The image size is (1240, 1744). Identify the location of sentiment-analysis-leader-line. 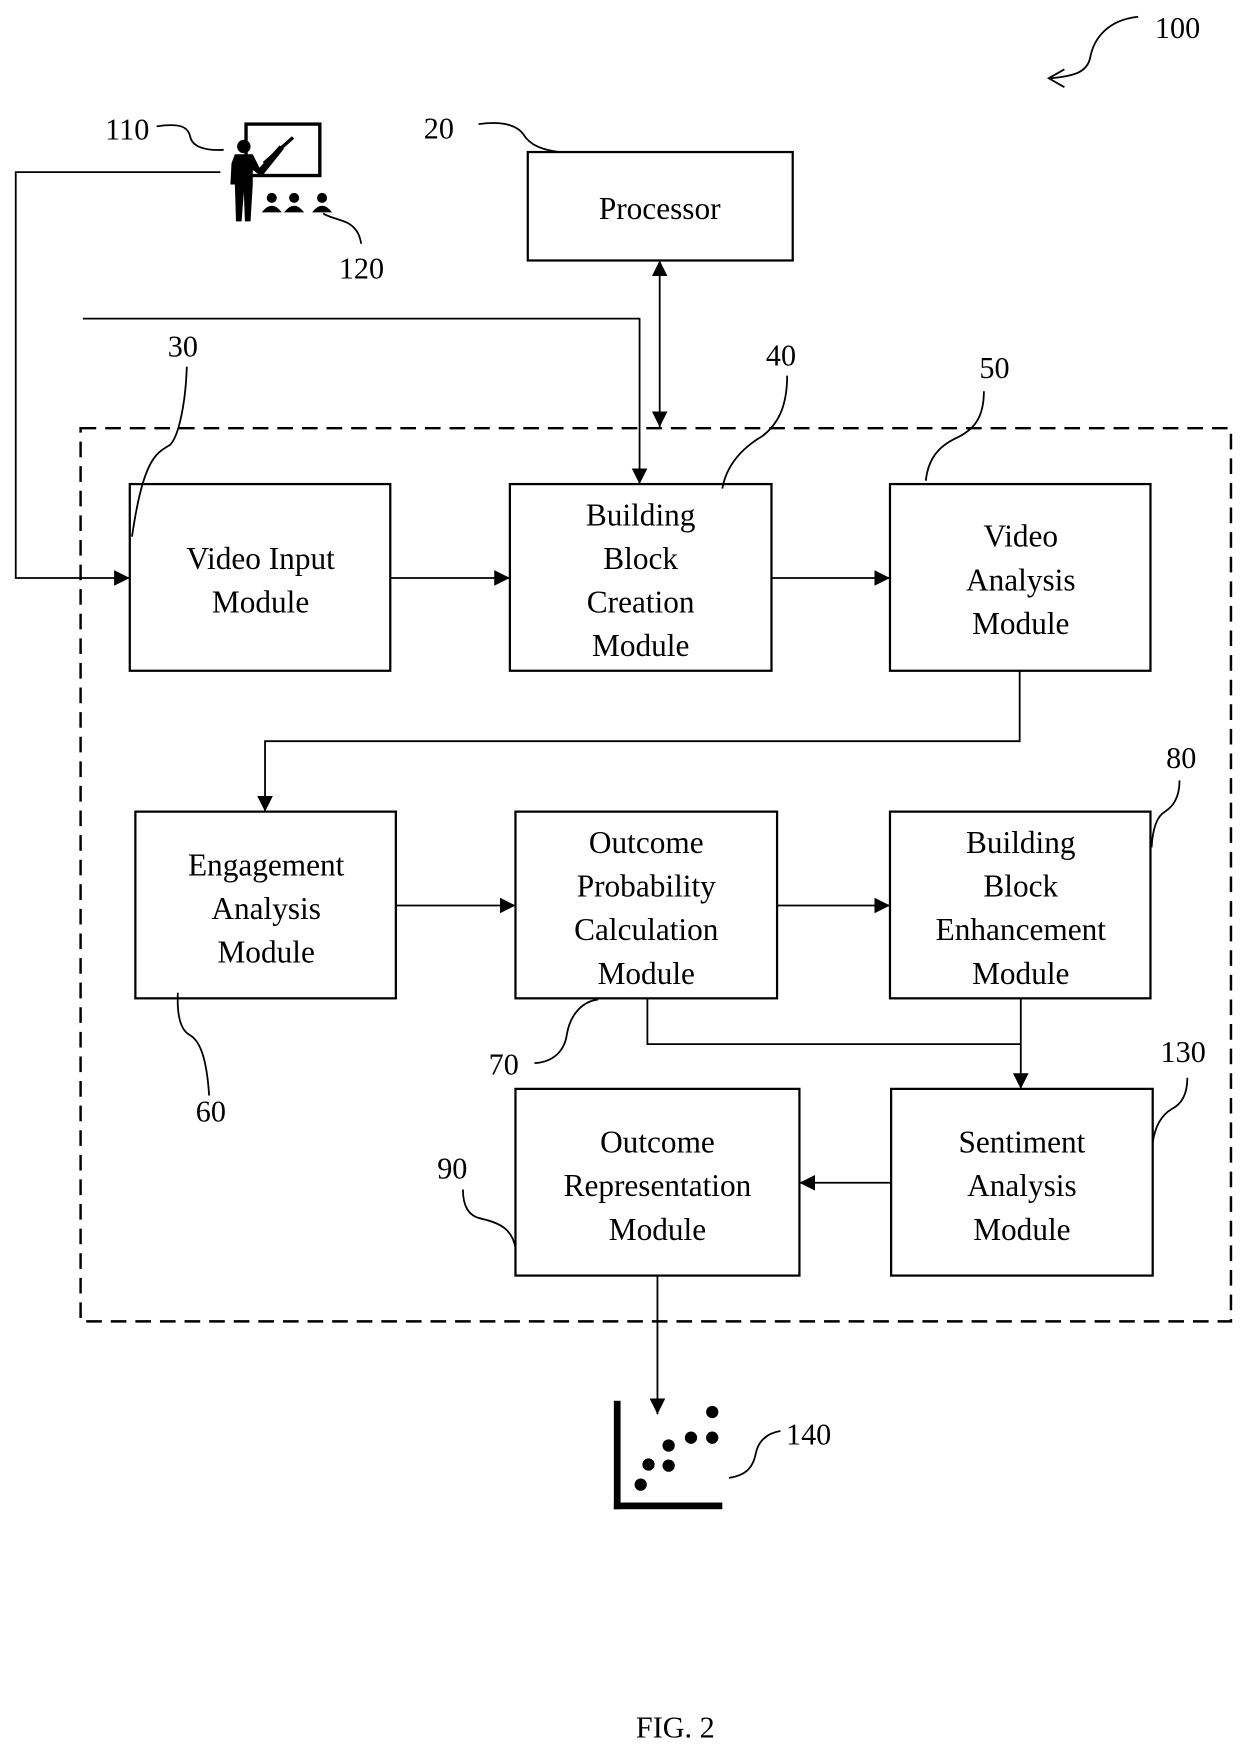
(1170, 1110).